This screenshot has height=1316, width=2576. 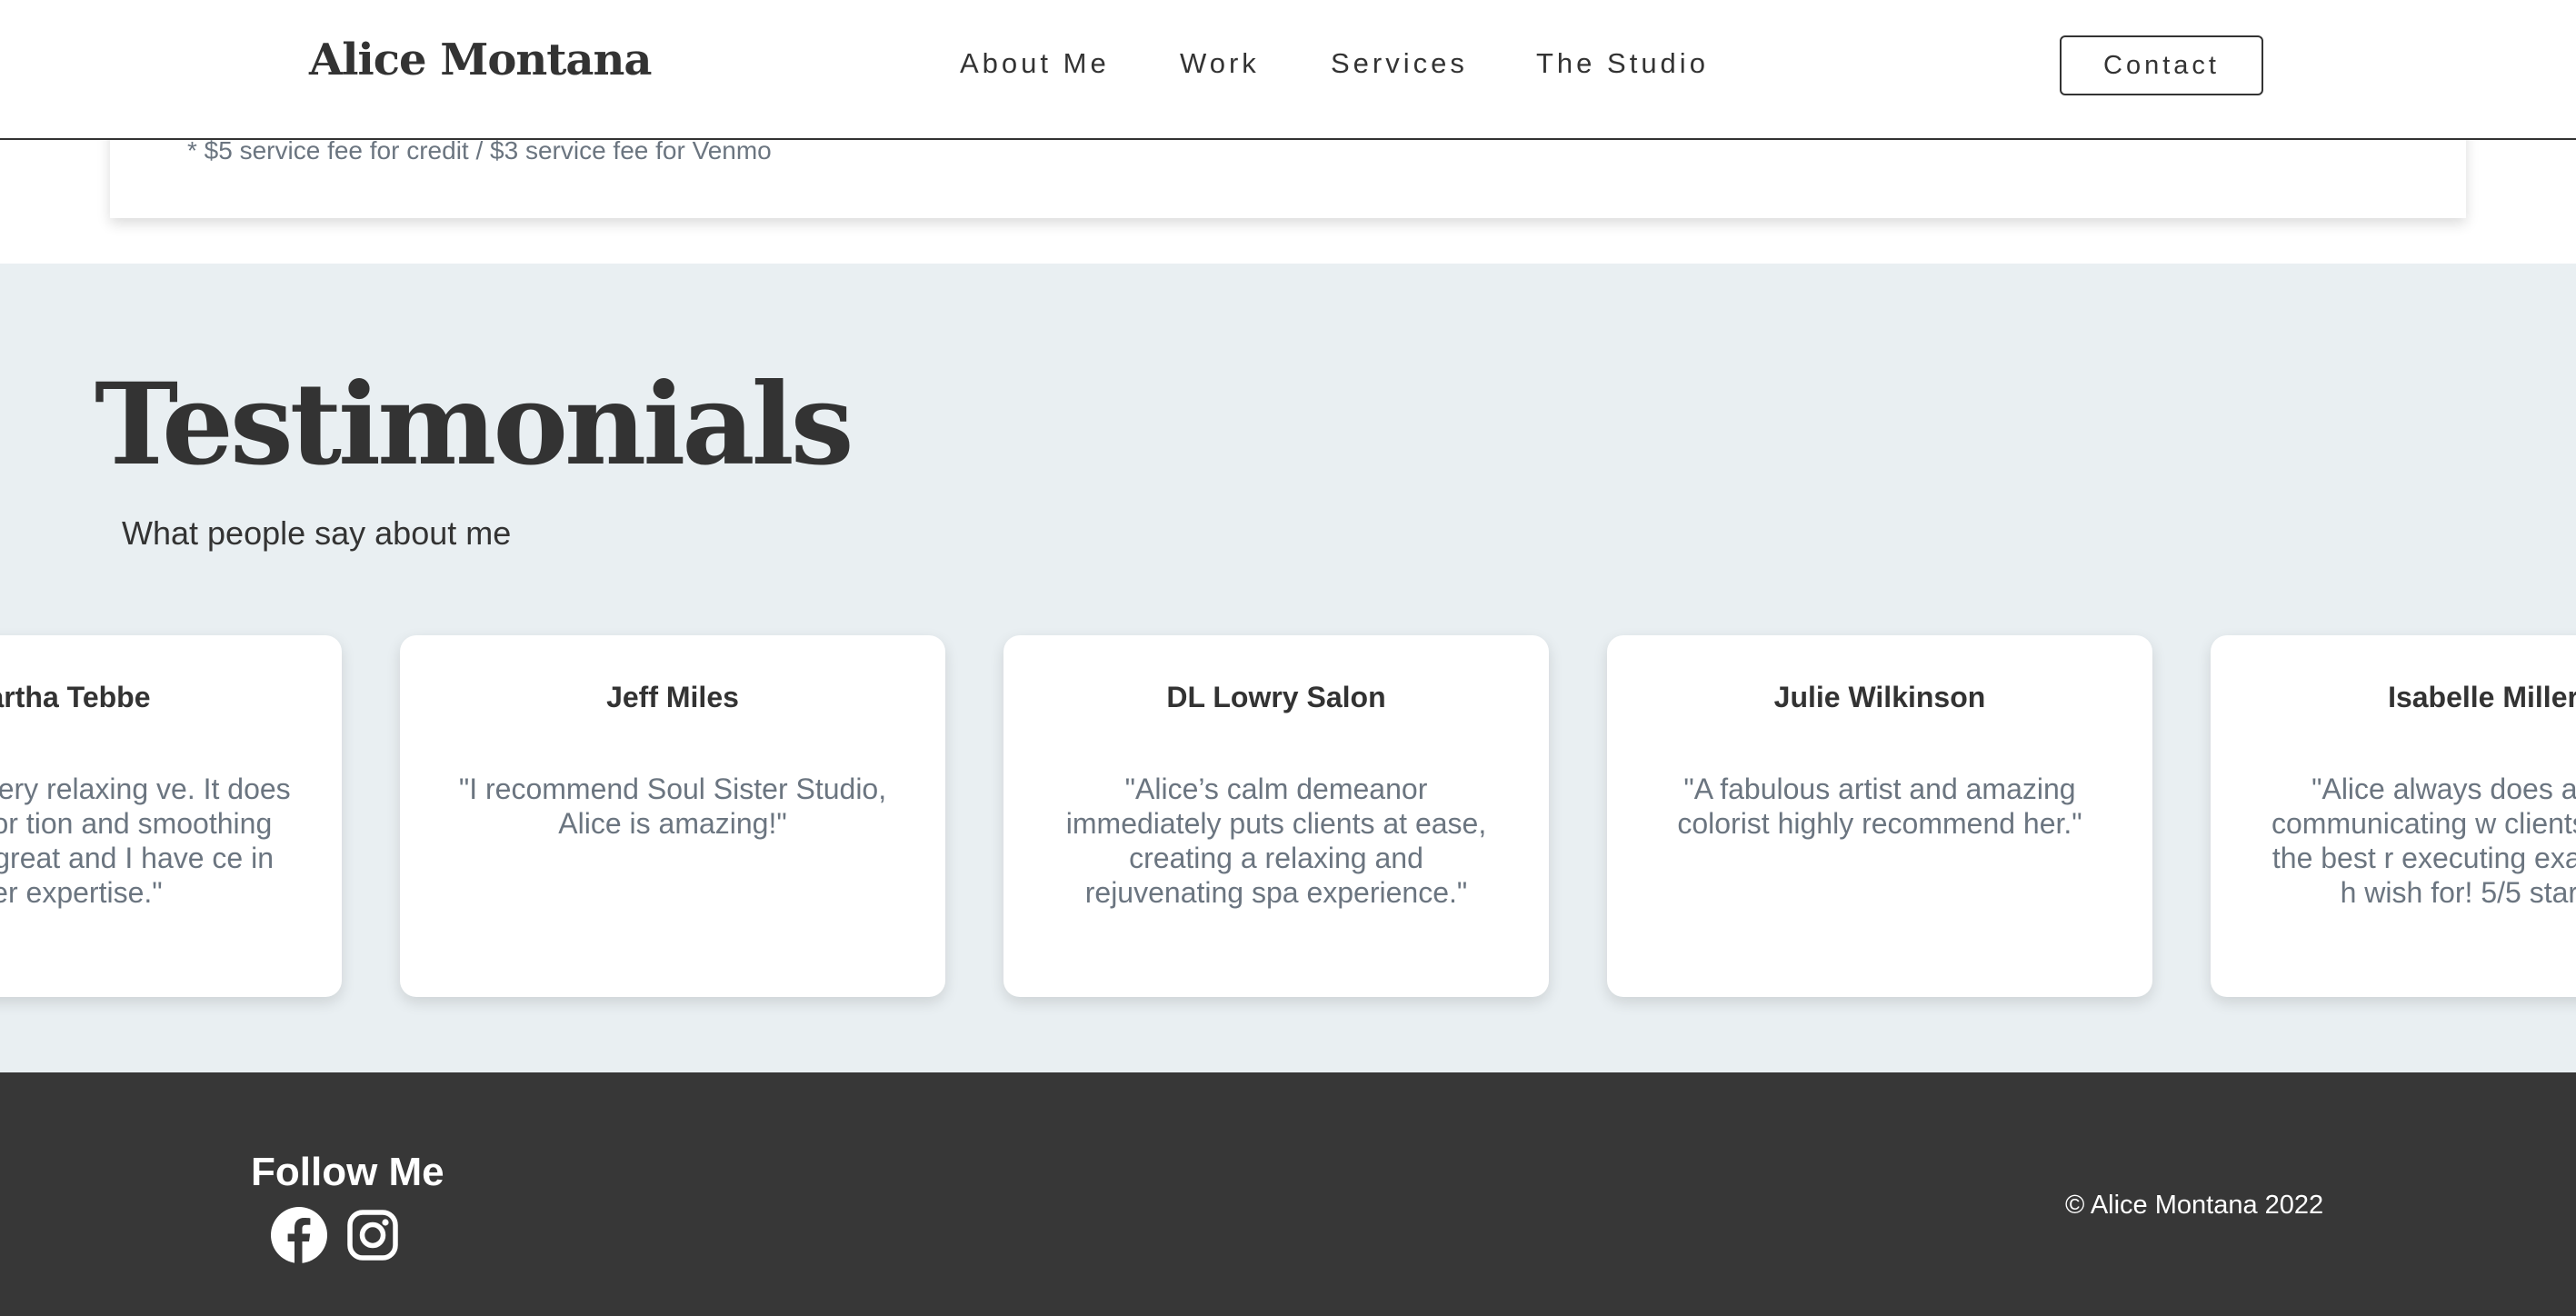 I want to click on instagram-icon, so click(x=372, y=1235).